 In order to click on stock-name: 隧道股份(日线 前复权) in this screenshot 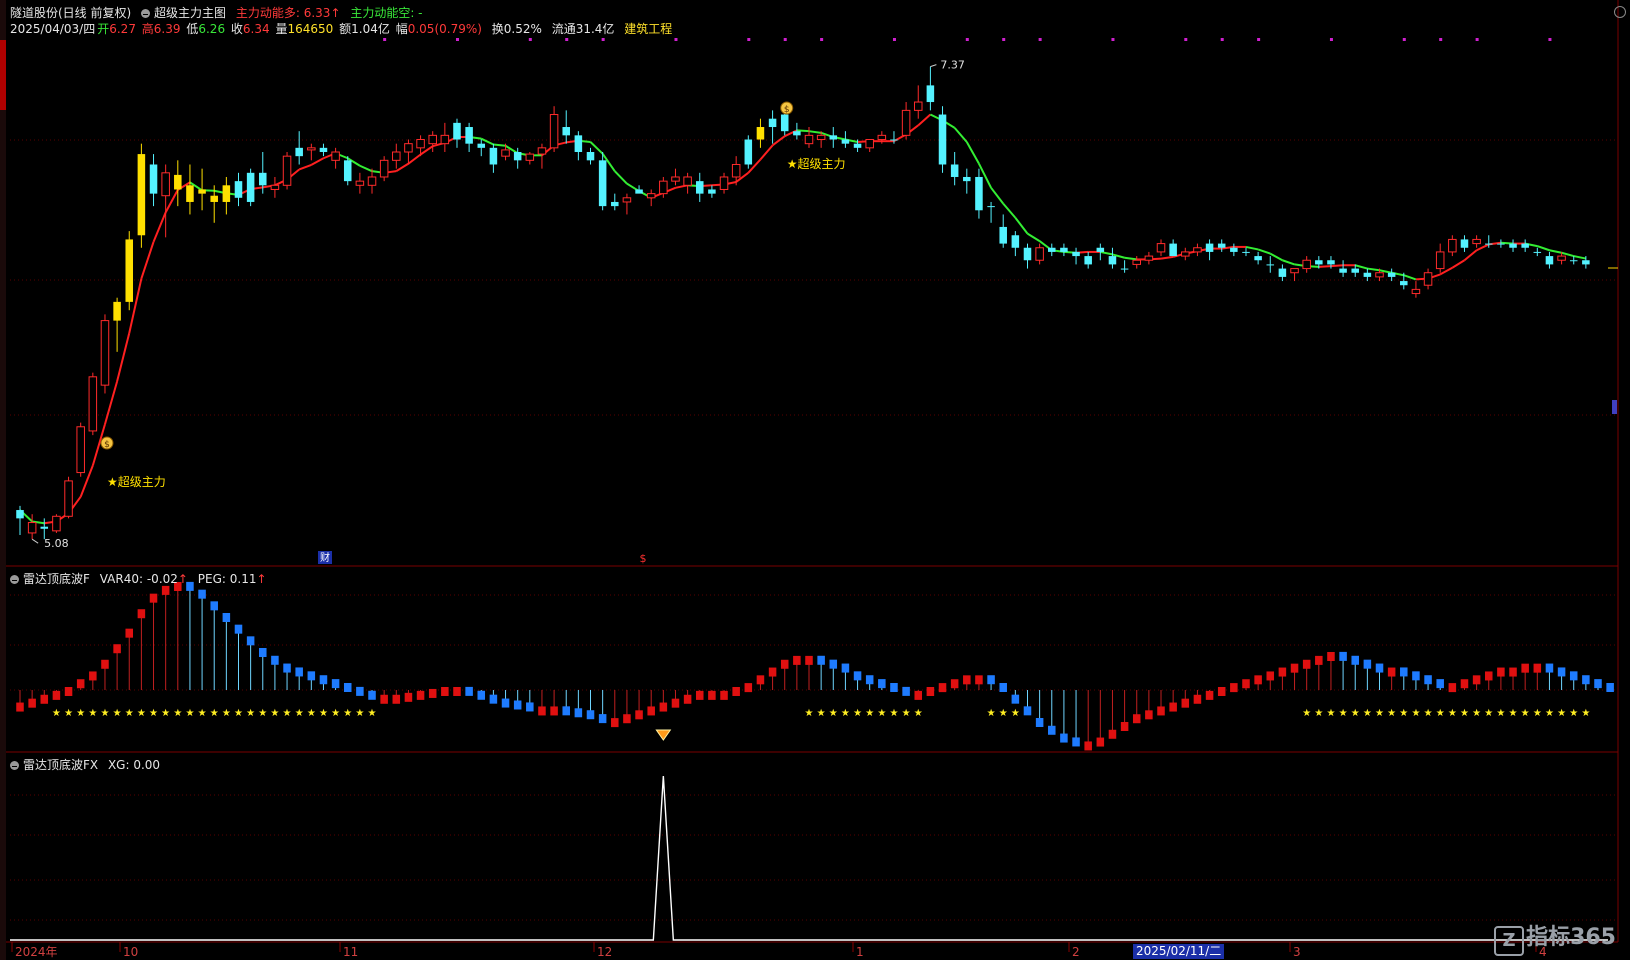, I will do `click(70, 13)`.